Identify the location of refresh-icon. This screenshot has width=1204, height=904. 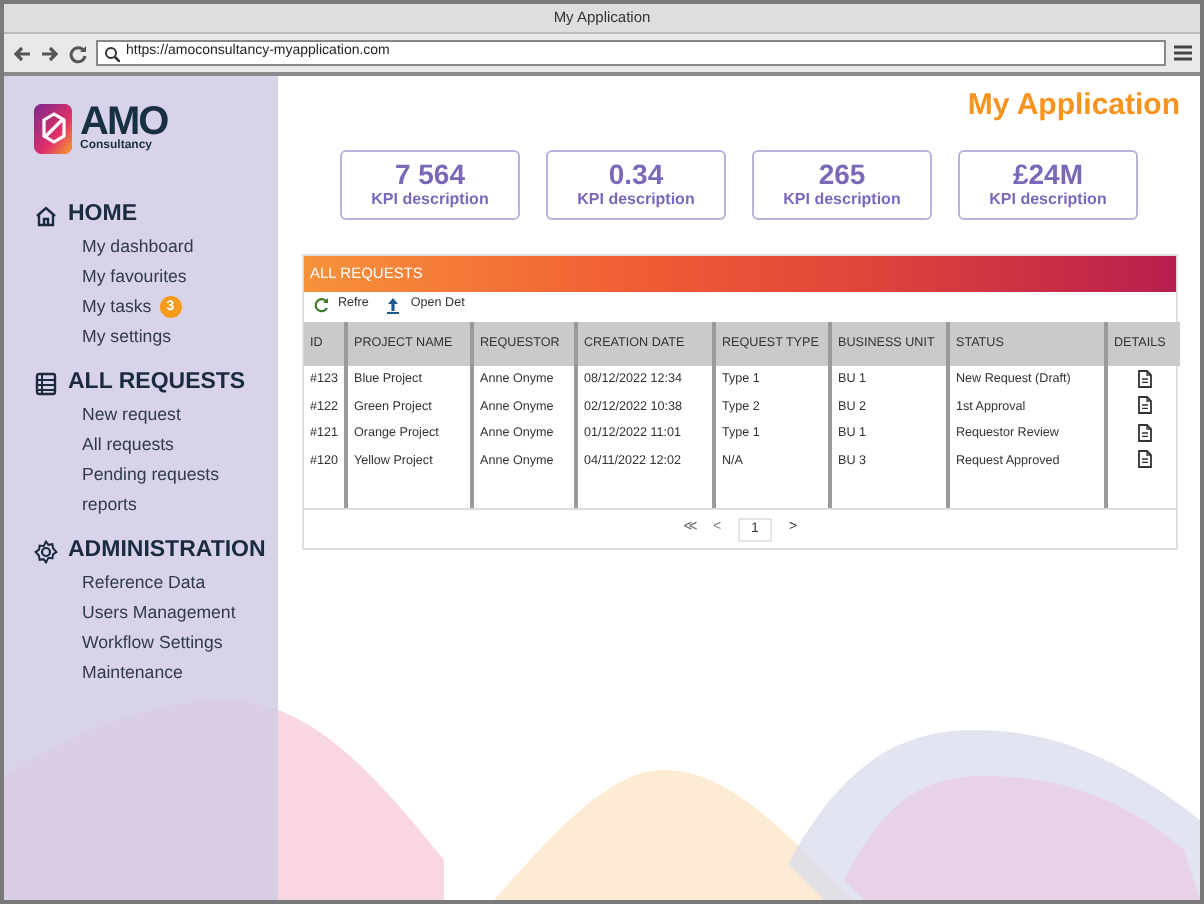
(321, 304).